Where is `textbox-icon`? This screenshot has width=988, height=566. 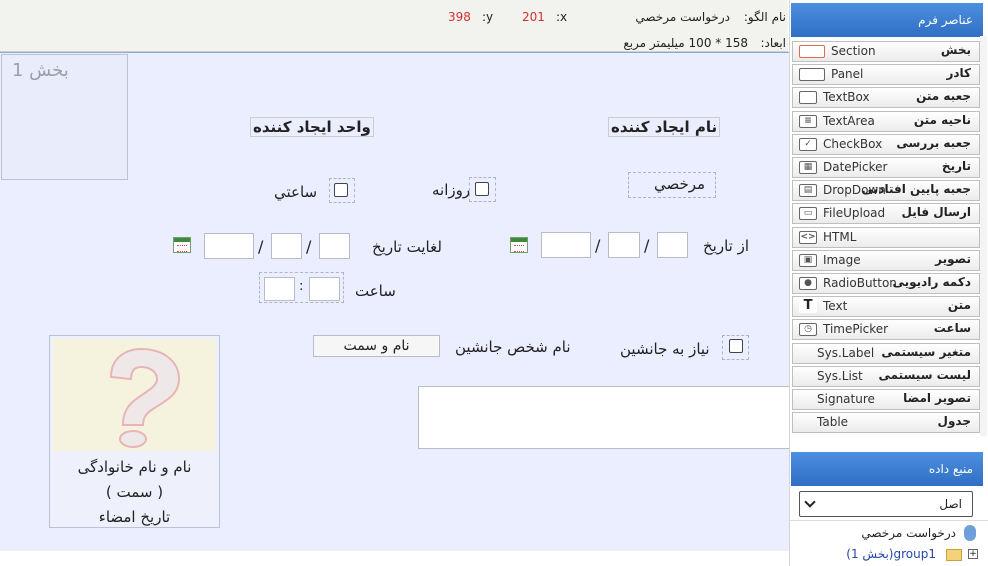 textbox-icon is located at coordinates (808, 98).